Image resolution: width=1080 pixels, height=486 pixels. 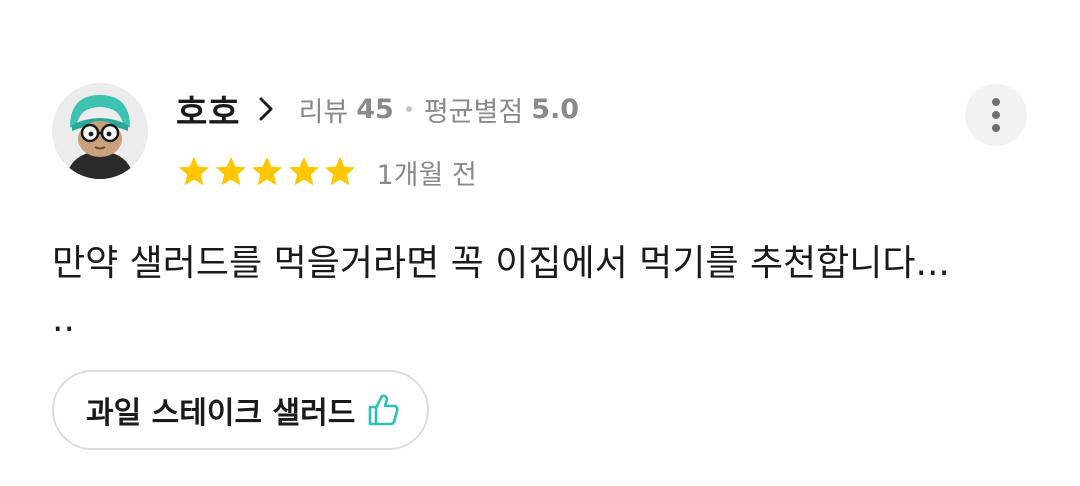 I want to click on menu-tag-chip: 과일 스테이크 샐러드, so click(x=241, y=410).